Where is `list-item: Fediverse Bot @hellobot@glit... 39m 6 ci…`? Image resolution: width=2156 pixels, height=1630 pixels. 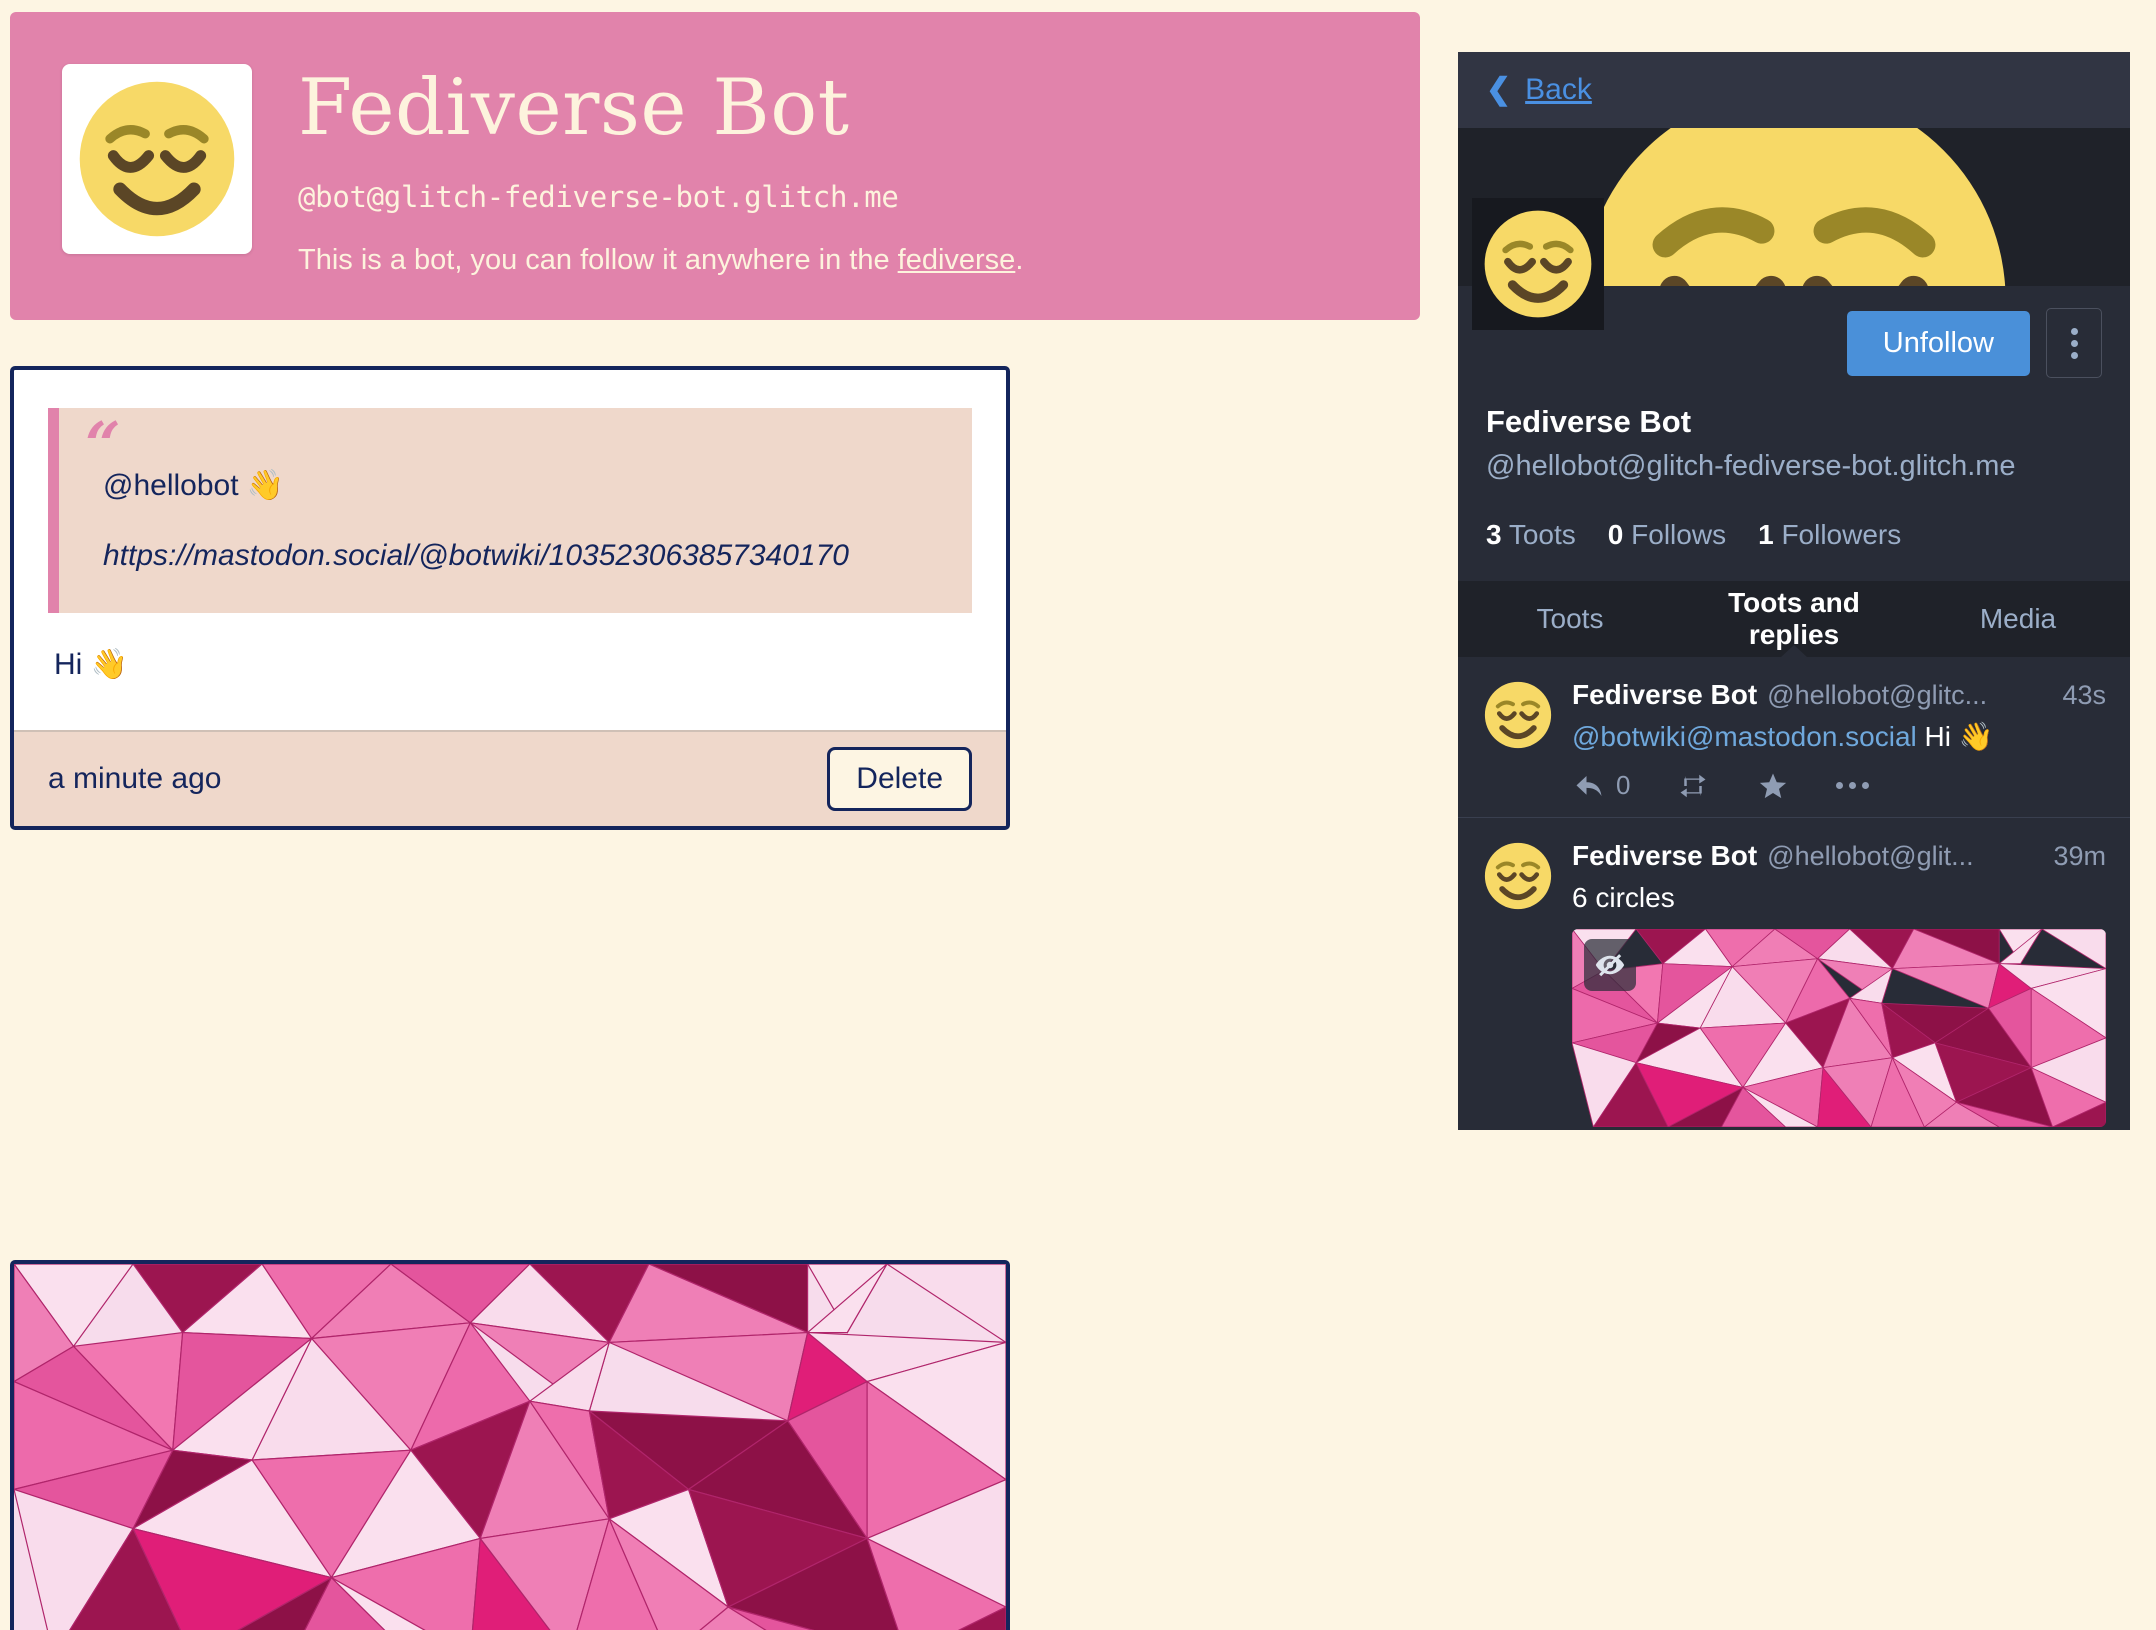 list-item: Fediverse Bot @hellobot@glit... 39m 6 ci… is located at coordinates (1794, 974).